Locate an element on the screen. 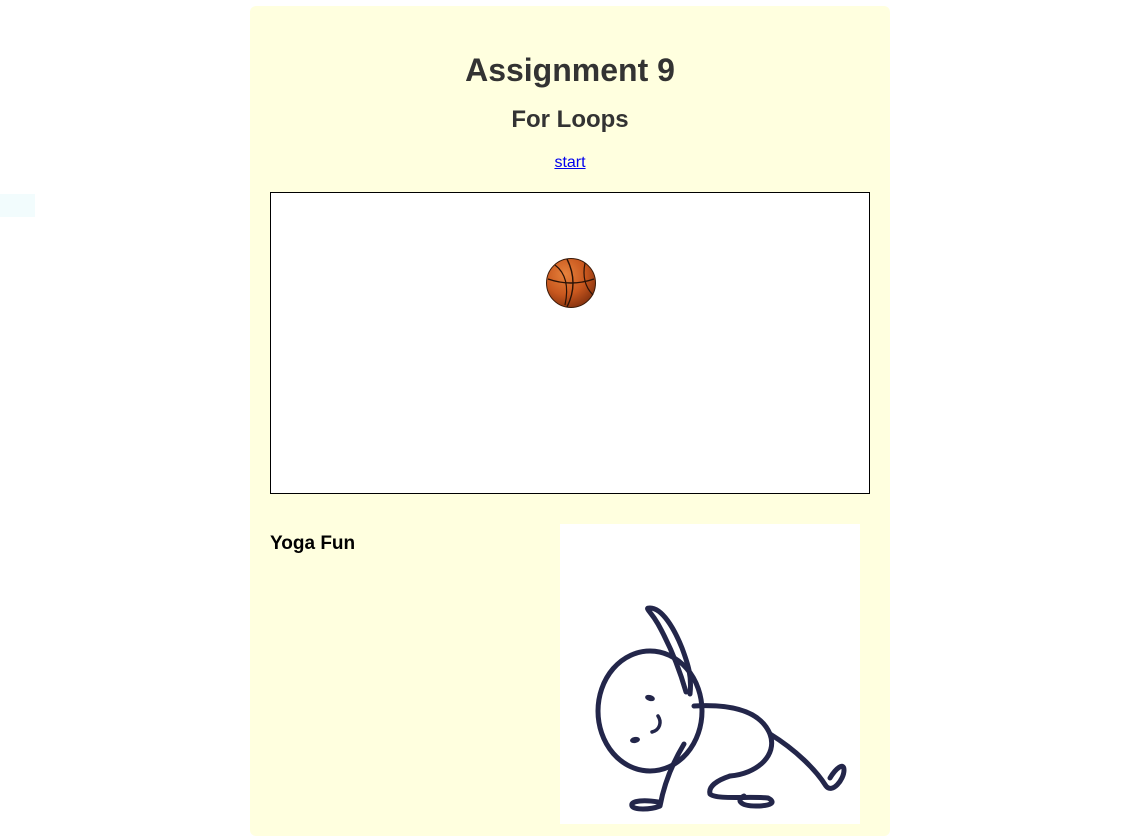  page-subtitle: For Loops is located at coordinates (570, 119).